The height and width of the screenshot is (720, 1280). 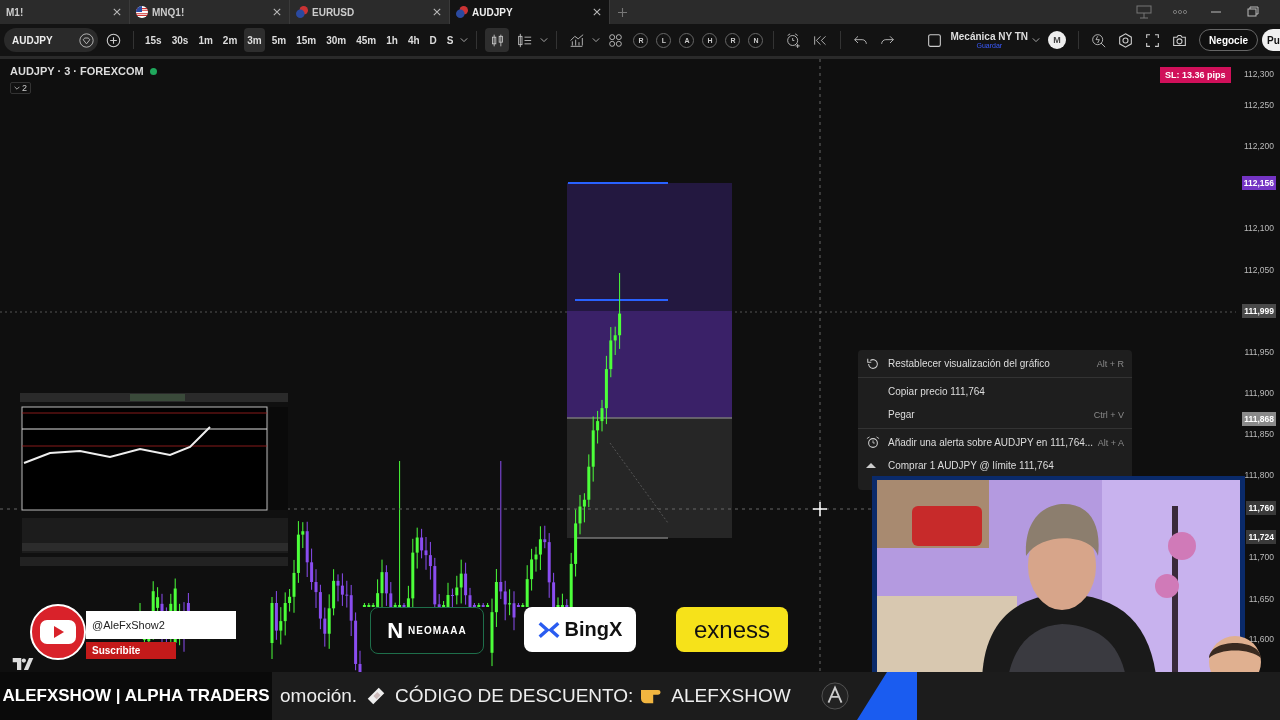 What do you see at coordinates (1261, 508) in the screenshot?
I see `price-label: 11,760` at bounding box center [1261, 508].